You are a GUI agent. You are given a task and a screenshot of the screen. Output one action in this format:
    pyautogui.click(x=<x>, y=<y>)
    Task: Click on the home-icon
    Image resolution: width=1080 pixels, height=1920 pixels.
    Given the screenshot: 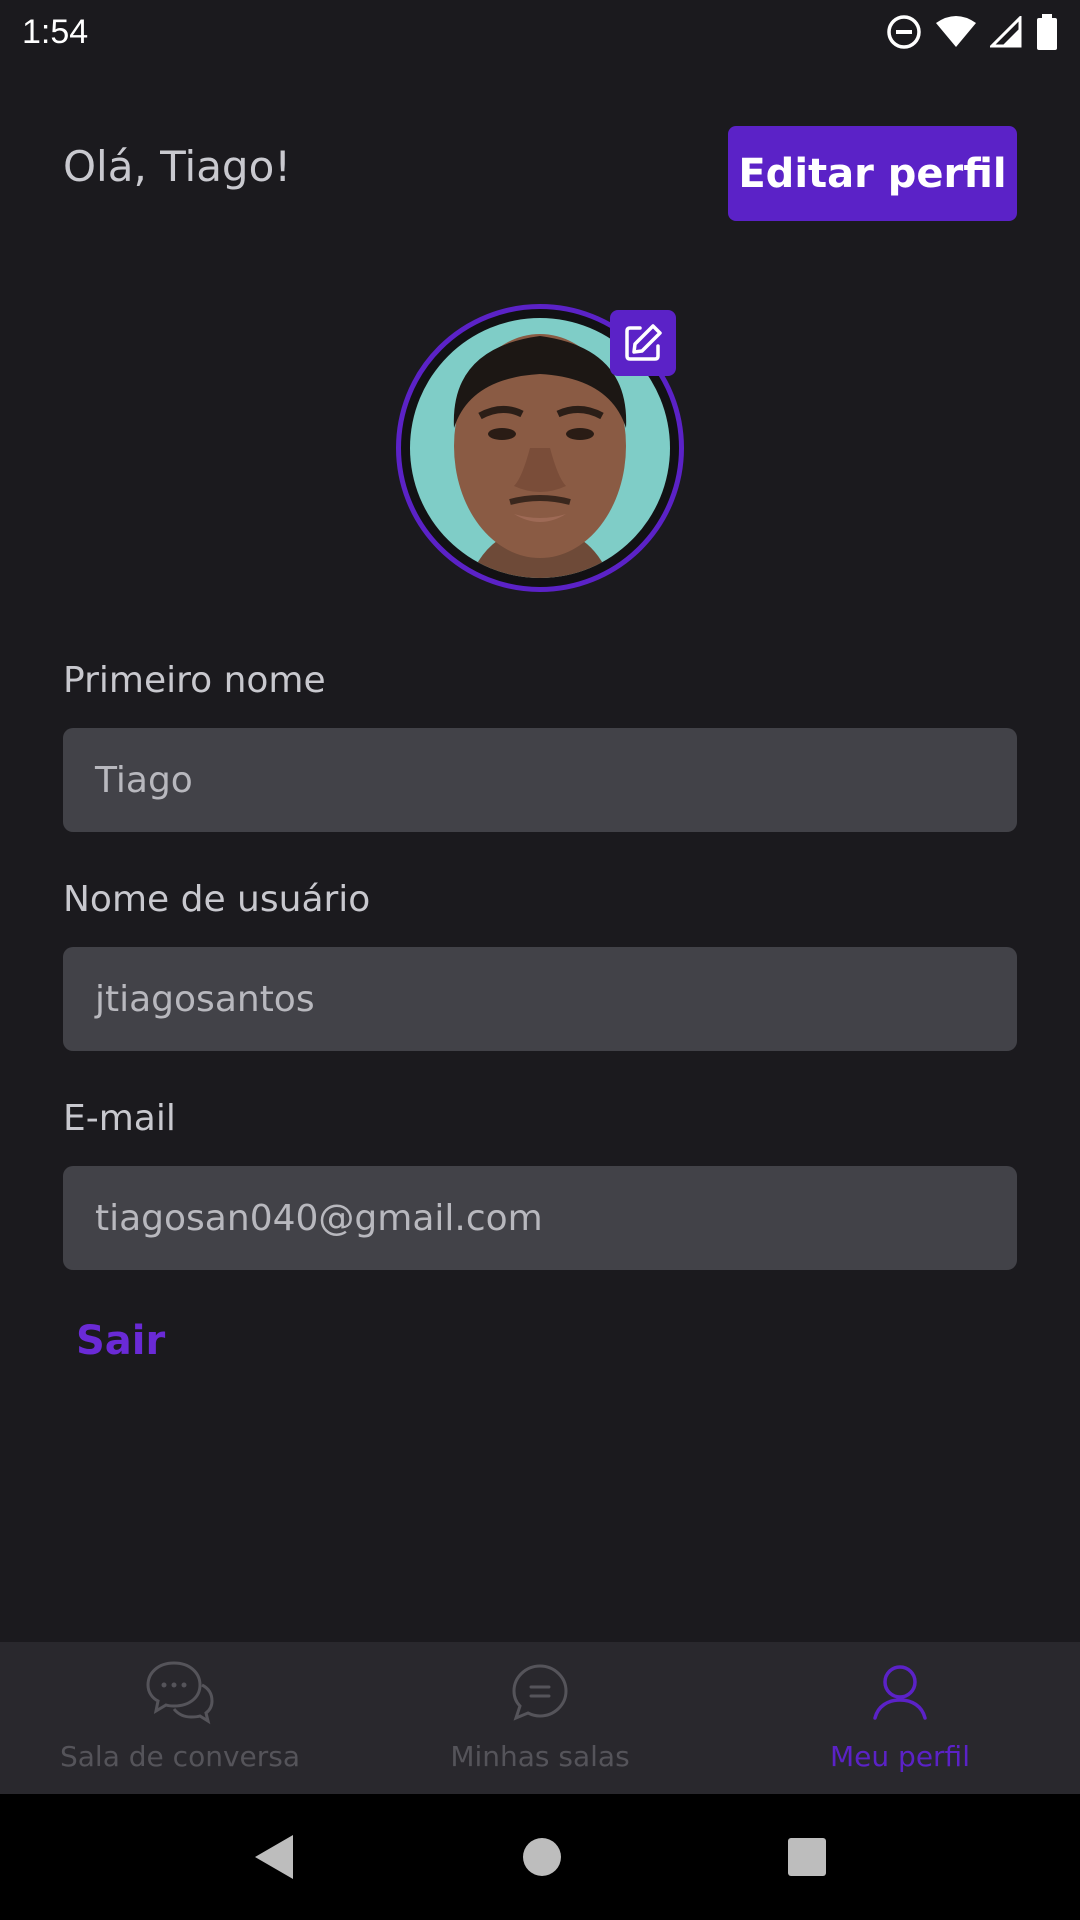 What is the action you would take?
    pyautogui.click(x=542, y=1857)
    